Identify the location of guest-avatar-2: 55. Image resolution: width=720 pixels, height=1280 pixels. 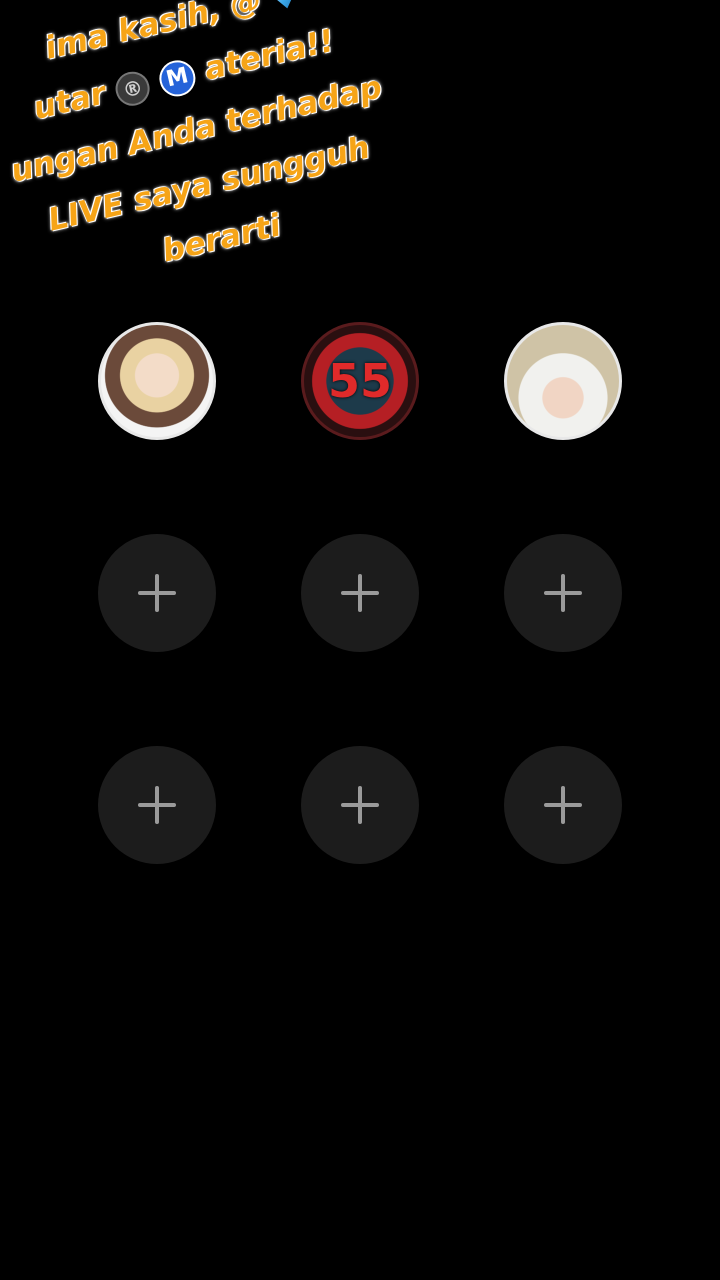
(360, 381).